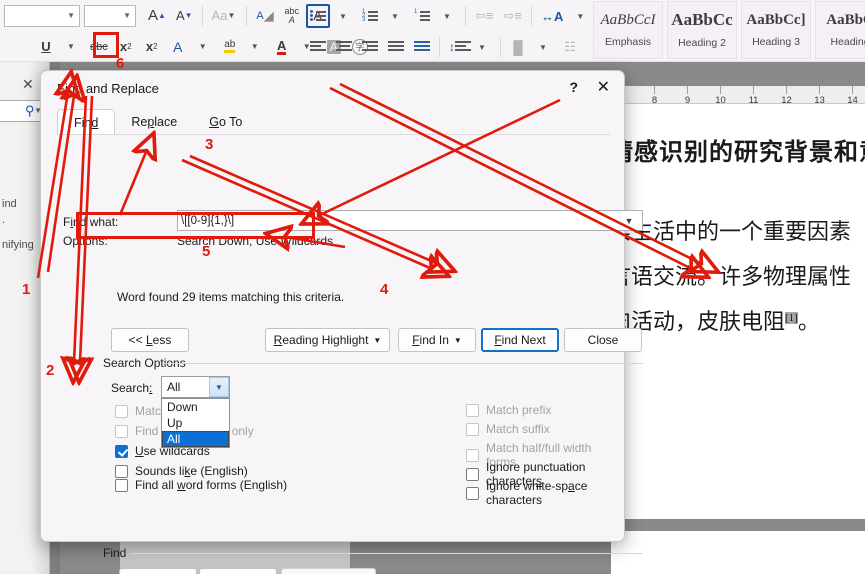 Image resolution: width=865 pixels, height=574 pixels. What do you see at coordinates (110, 15) in the screenshot?
I see `font-size-combo: ▼` at bounding box center [110, 15].